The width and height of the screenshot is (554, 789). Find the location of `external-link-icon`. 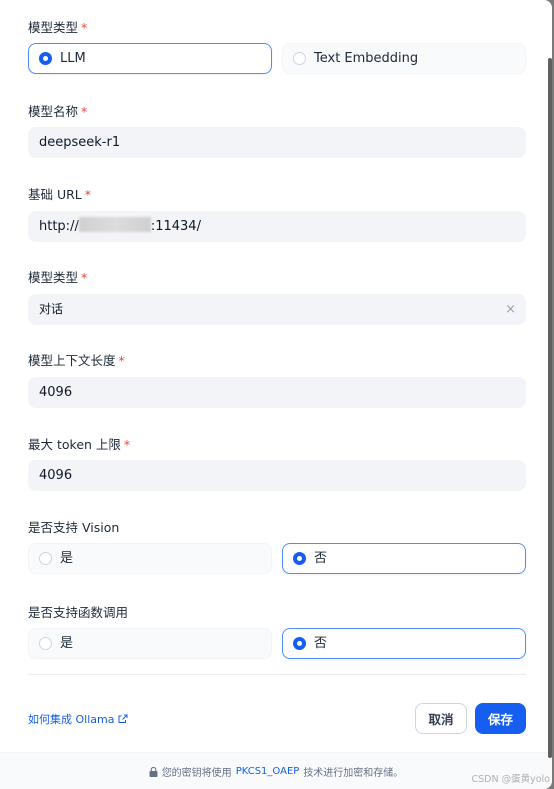

external-link-icon is located at coordinates (123, 718).